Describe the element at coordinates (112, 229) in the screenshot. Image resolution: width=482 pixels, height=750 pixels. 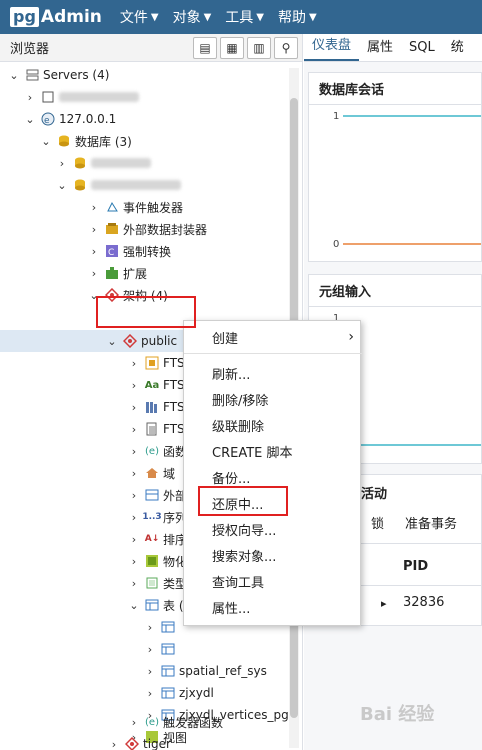
I see `foreign-data-wrapper-icon` at that location.